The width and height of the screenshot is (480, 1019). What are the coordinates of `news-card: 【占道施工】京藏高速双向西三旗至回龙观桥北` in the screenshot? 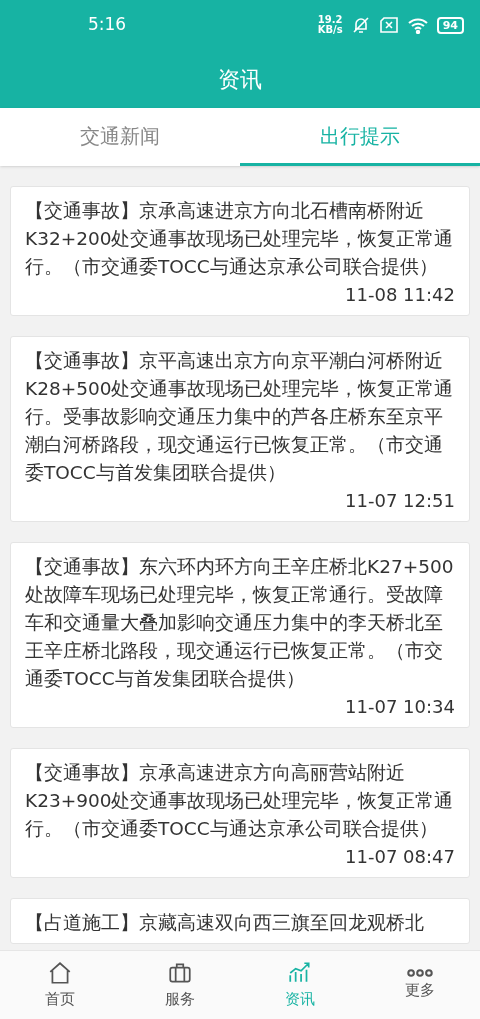 It's located at (240, 921).